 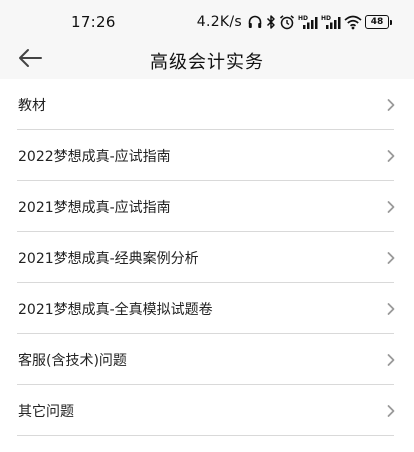 I want to click on menu-item-label: 2021梦想成真-经典案例分析, so click(x=108, y=259).